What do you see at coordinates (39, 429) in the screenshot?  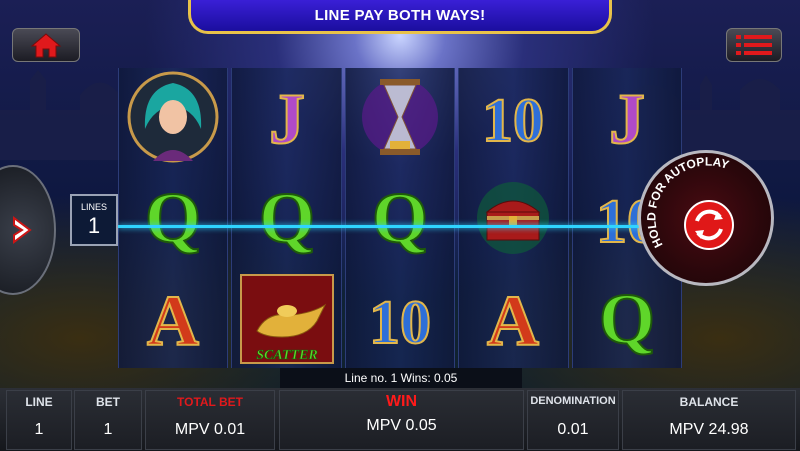 I see `line-value: 1` at bounding box center [39, 429].